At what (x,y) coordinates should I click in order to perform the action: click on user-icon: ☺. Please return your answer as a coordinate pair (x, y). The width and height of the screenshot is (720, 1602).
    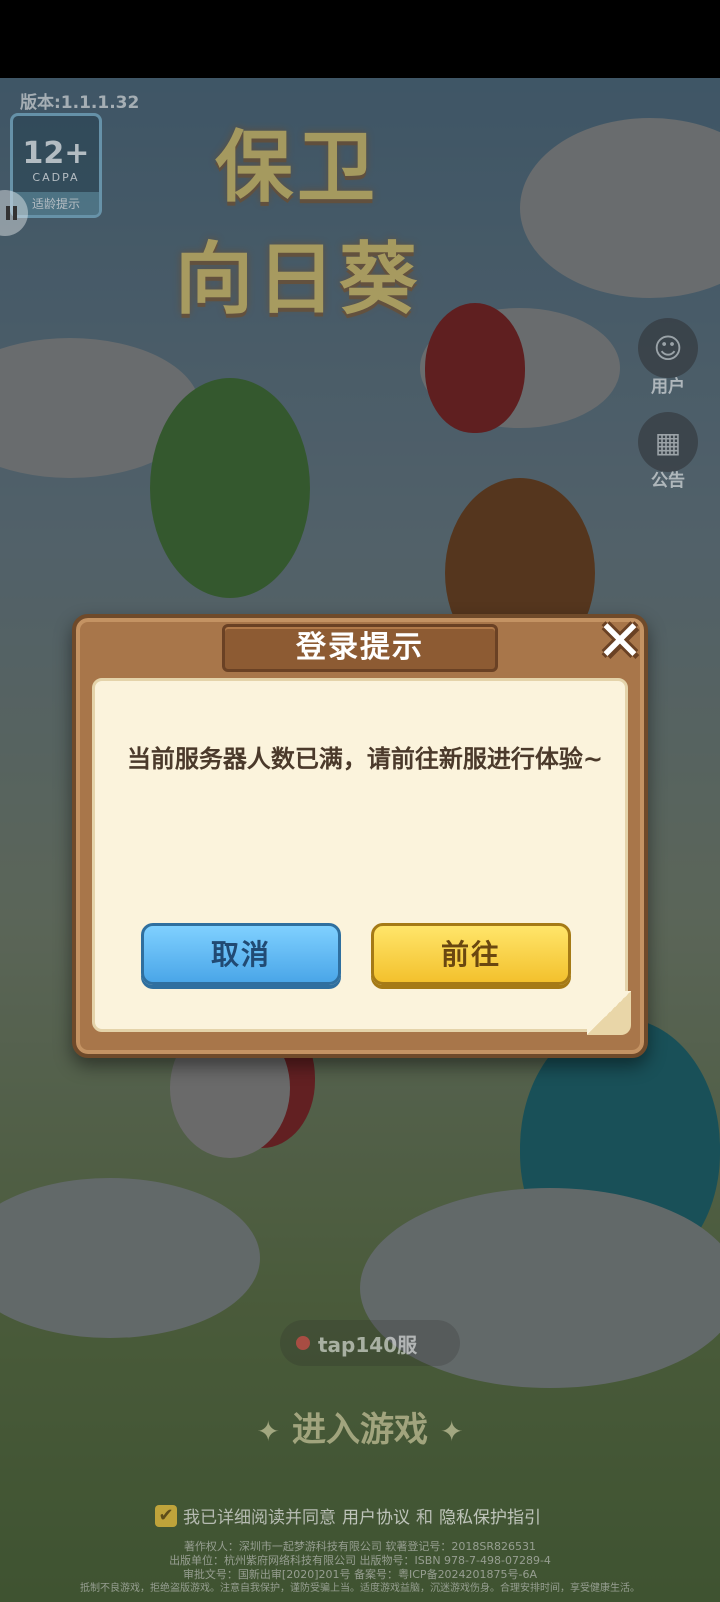
    Looking at the image, I should click on (668, 348).